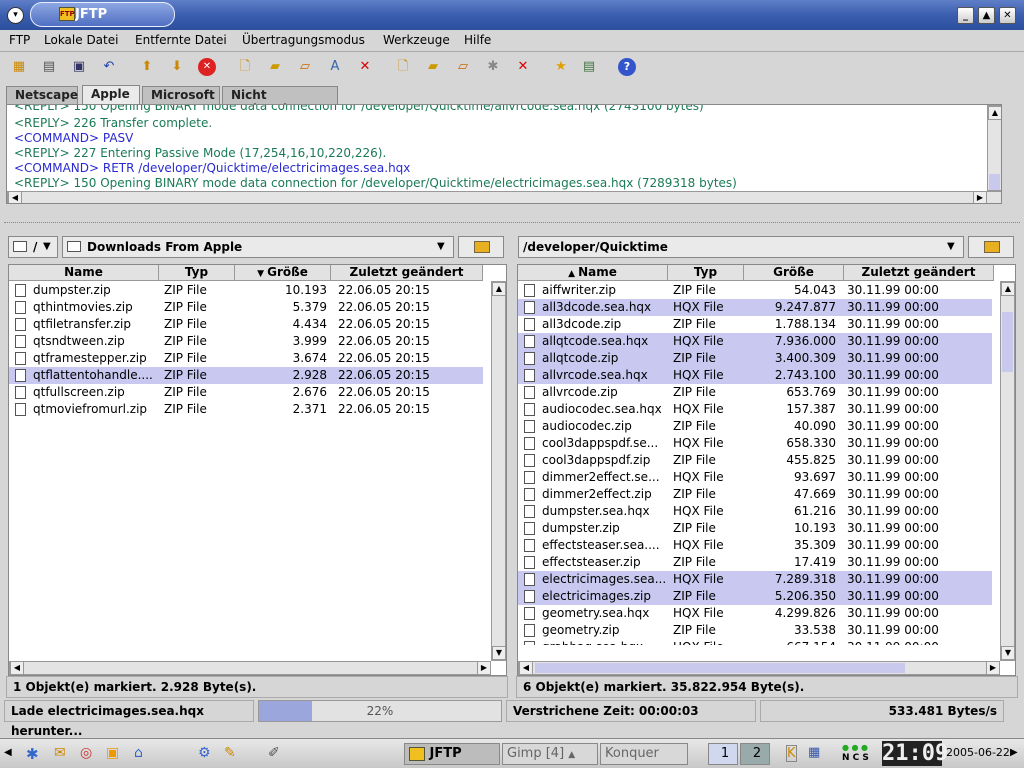  What do you see at coordinates (589, 67) in the screenshot?
I see `log-view-icon: ▤` at bounding box center [589, 67].